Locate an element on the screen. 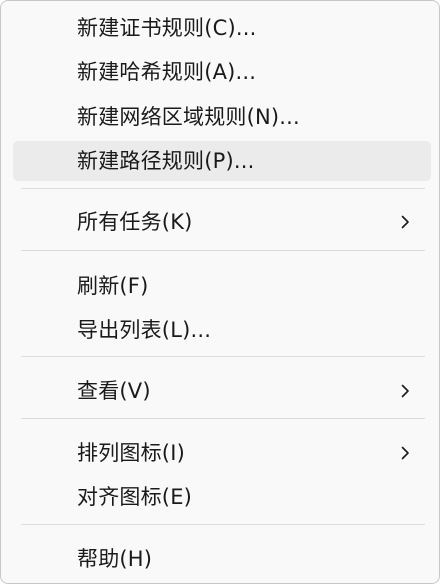 This screenshot has width=442, height=586. menu-item-align-icons: 对齐图标(E) is located at coordinates (222, 497).